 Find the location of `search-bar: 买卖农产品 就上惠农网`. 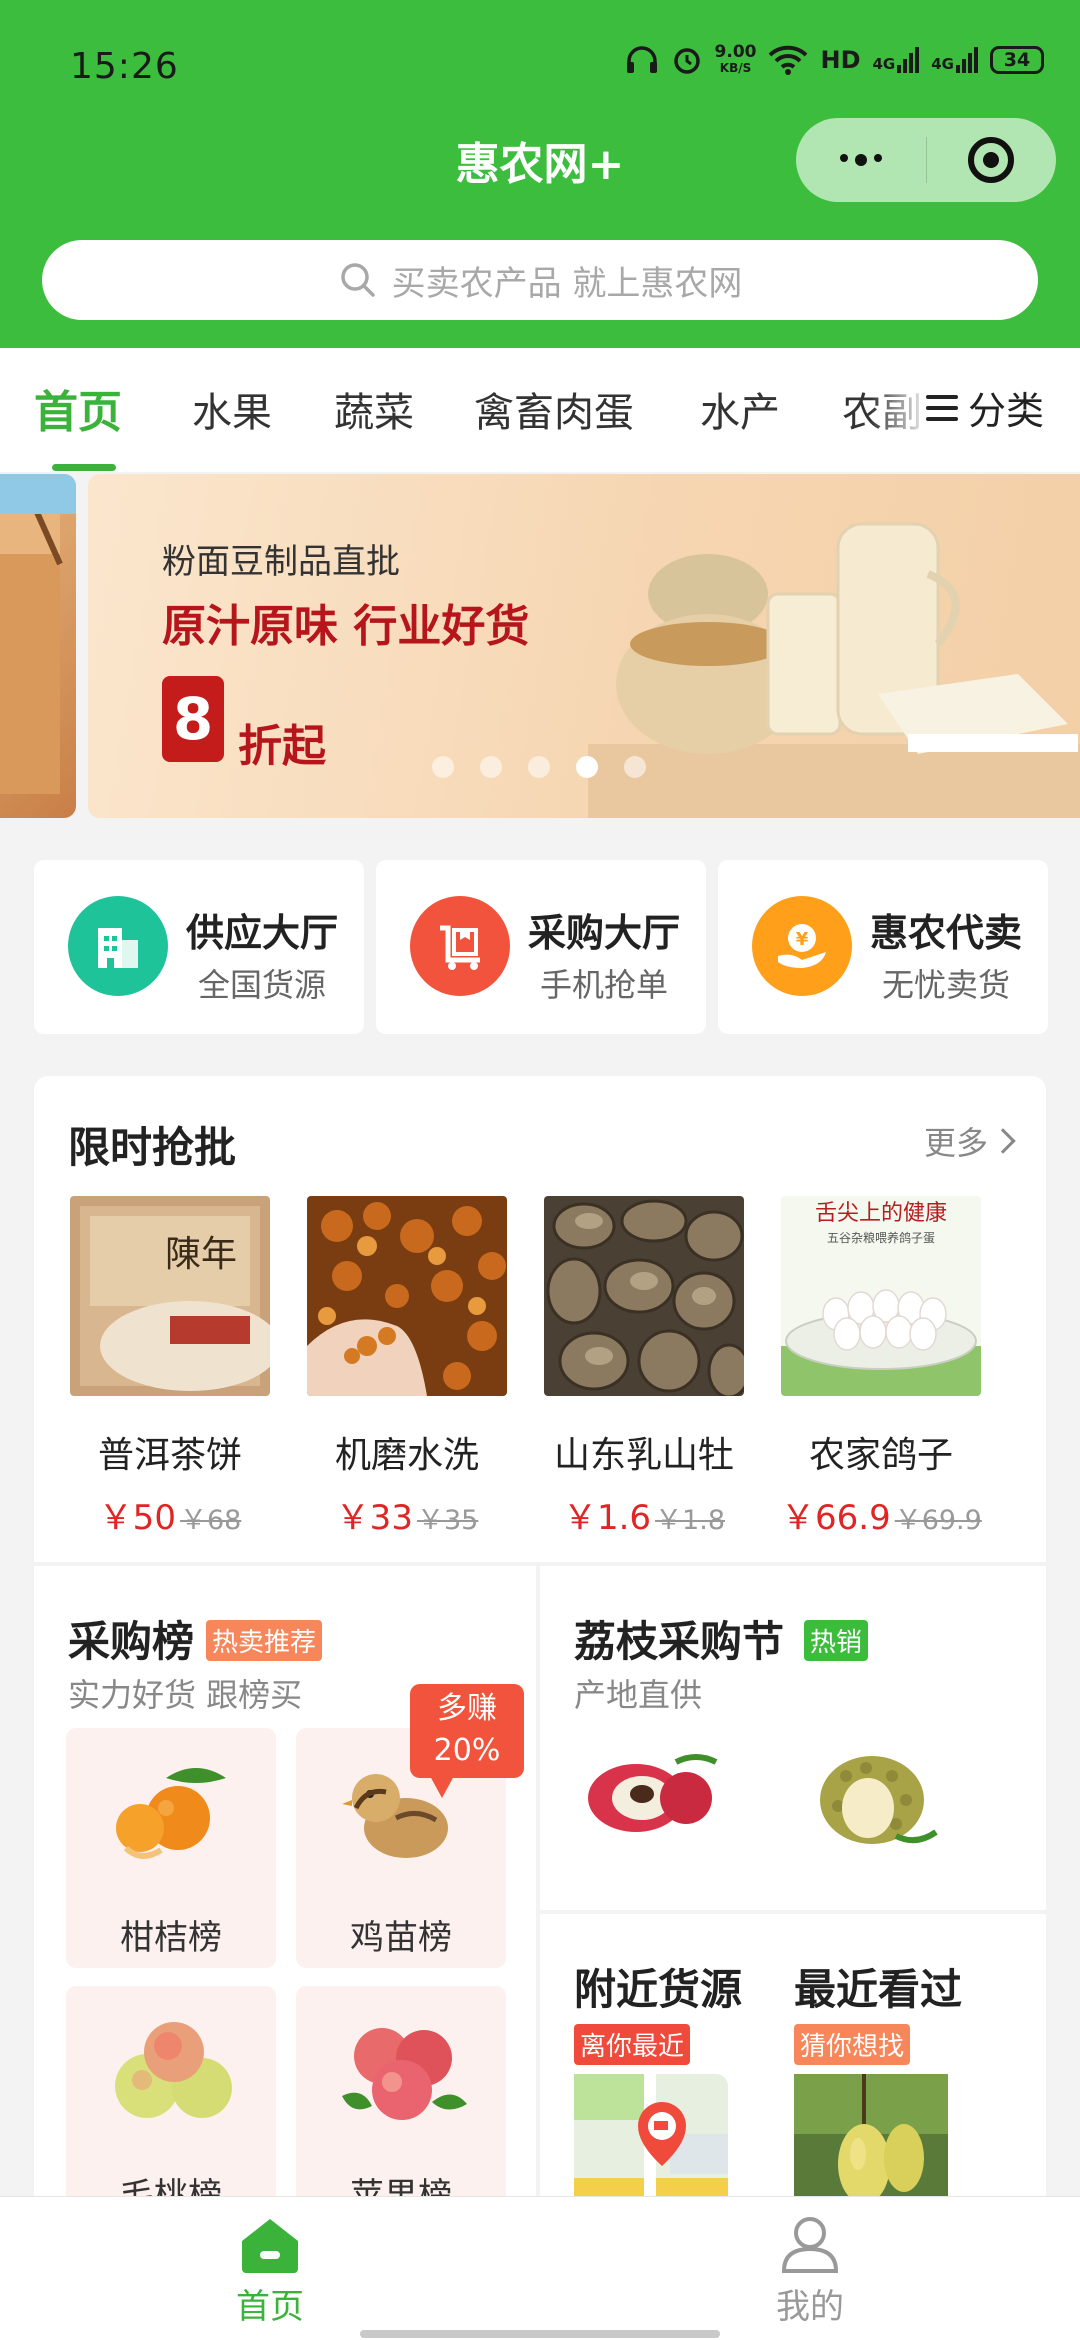

search-bar: 买卖农产品 就上惠农网 is located at coordinates (540, 280).